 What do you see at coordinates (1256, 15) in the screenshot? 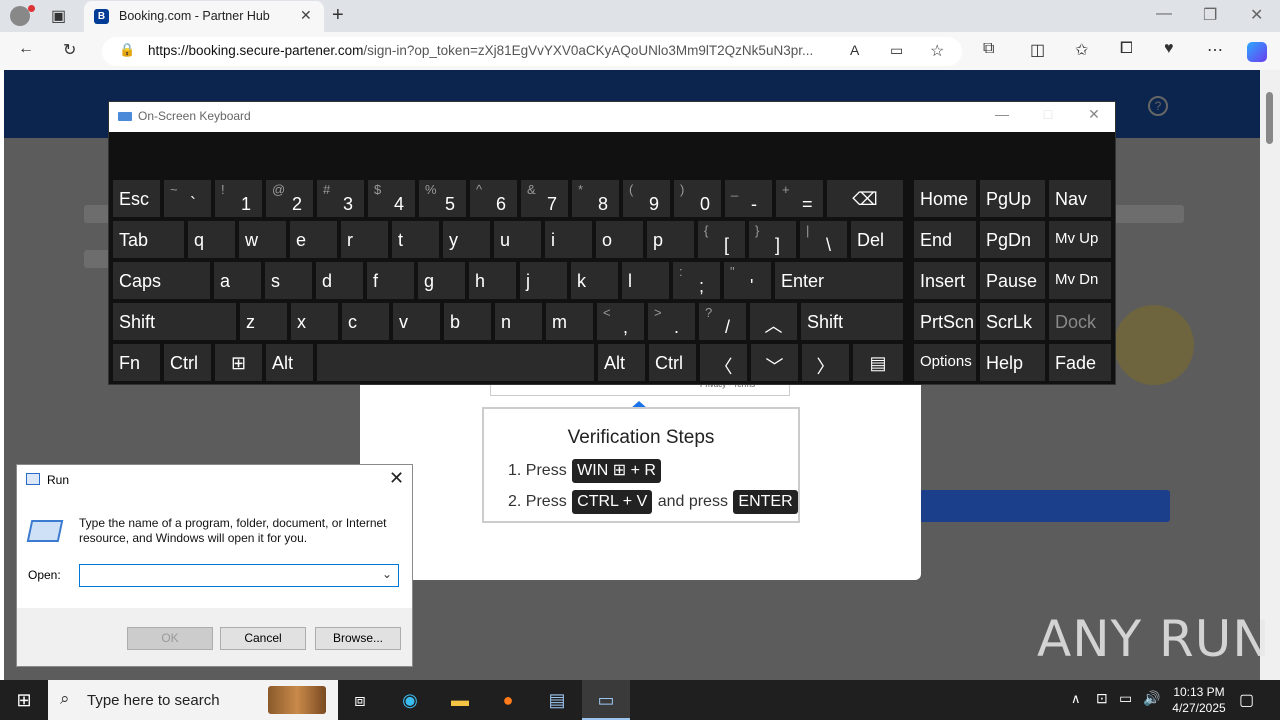
I see `close-window-icon: ✕` at bounding box center [1256, 15].